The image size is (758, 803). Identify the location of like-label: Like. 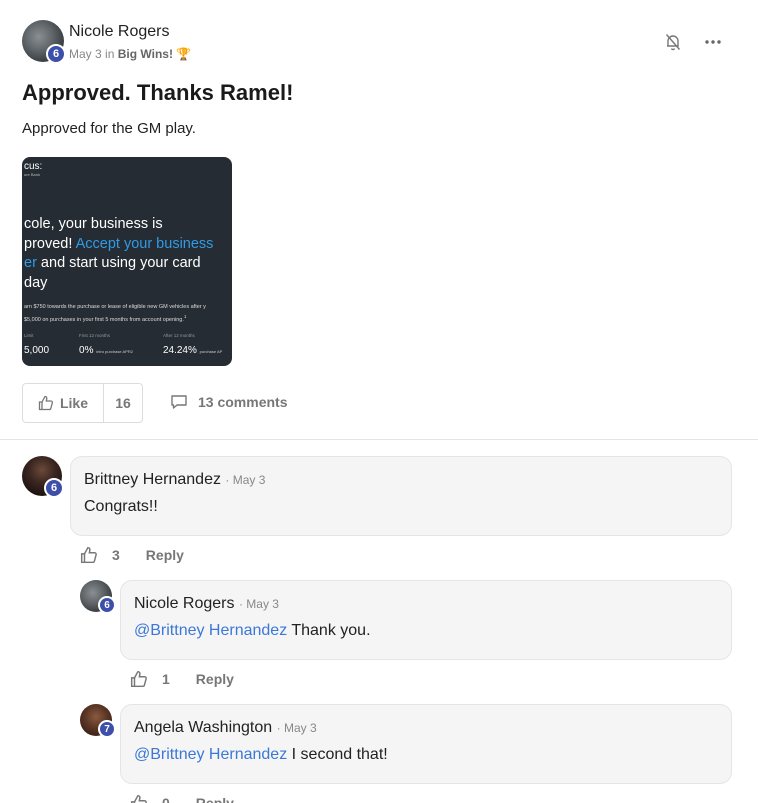
(73, 403).